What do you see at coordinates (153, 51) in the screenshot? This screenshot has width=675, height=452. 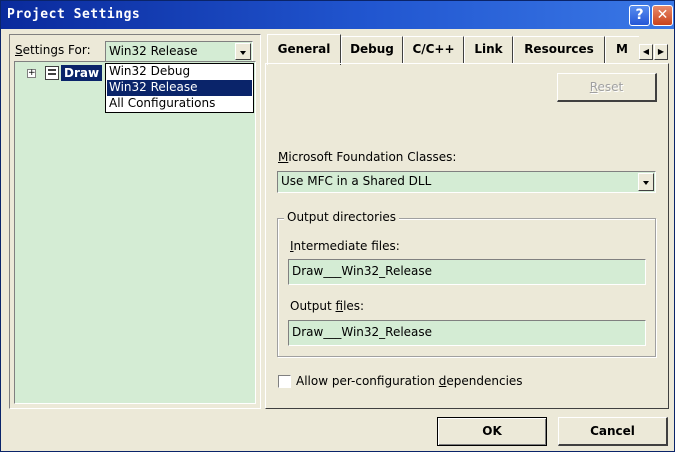 I see `settings-for-value: Win32 Release` at bounding box center [153, 51].